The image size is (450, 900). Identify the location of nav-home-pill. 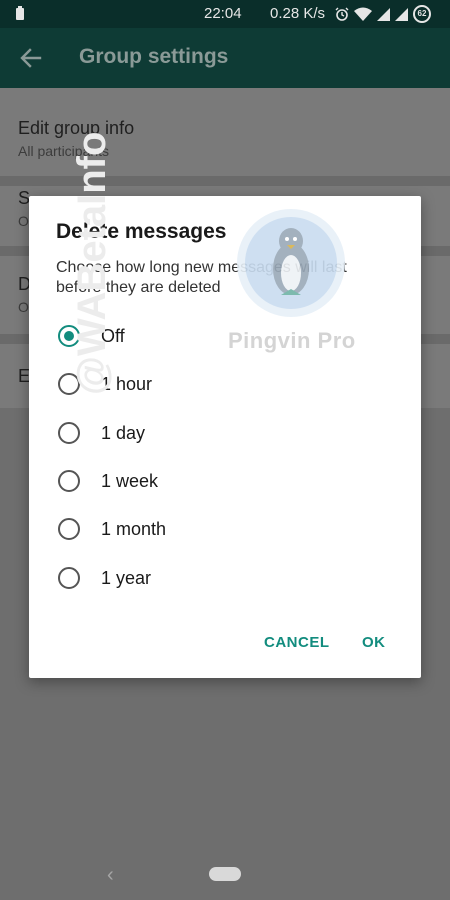
(225, 874).